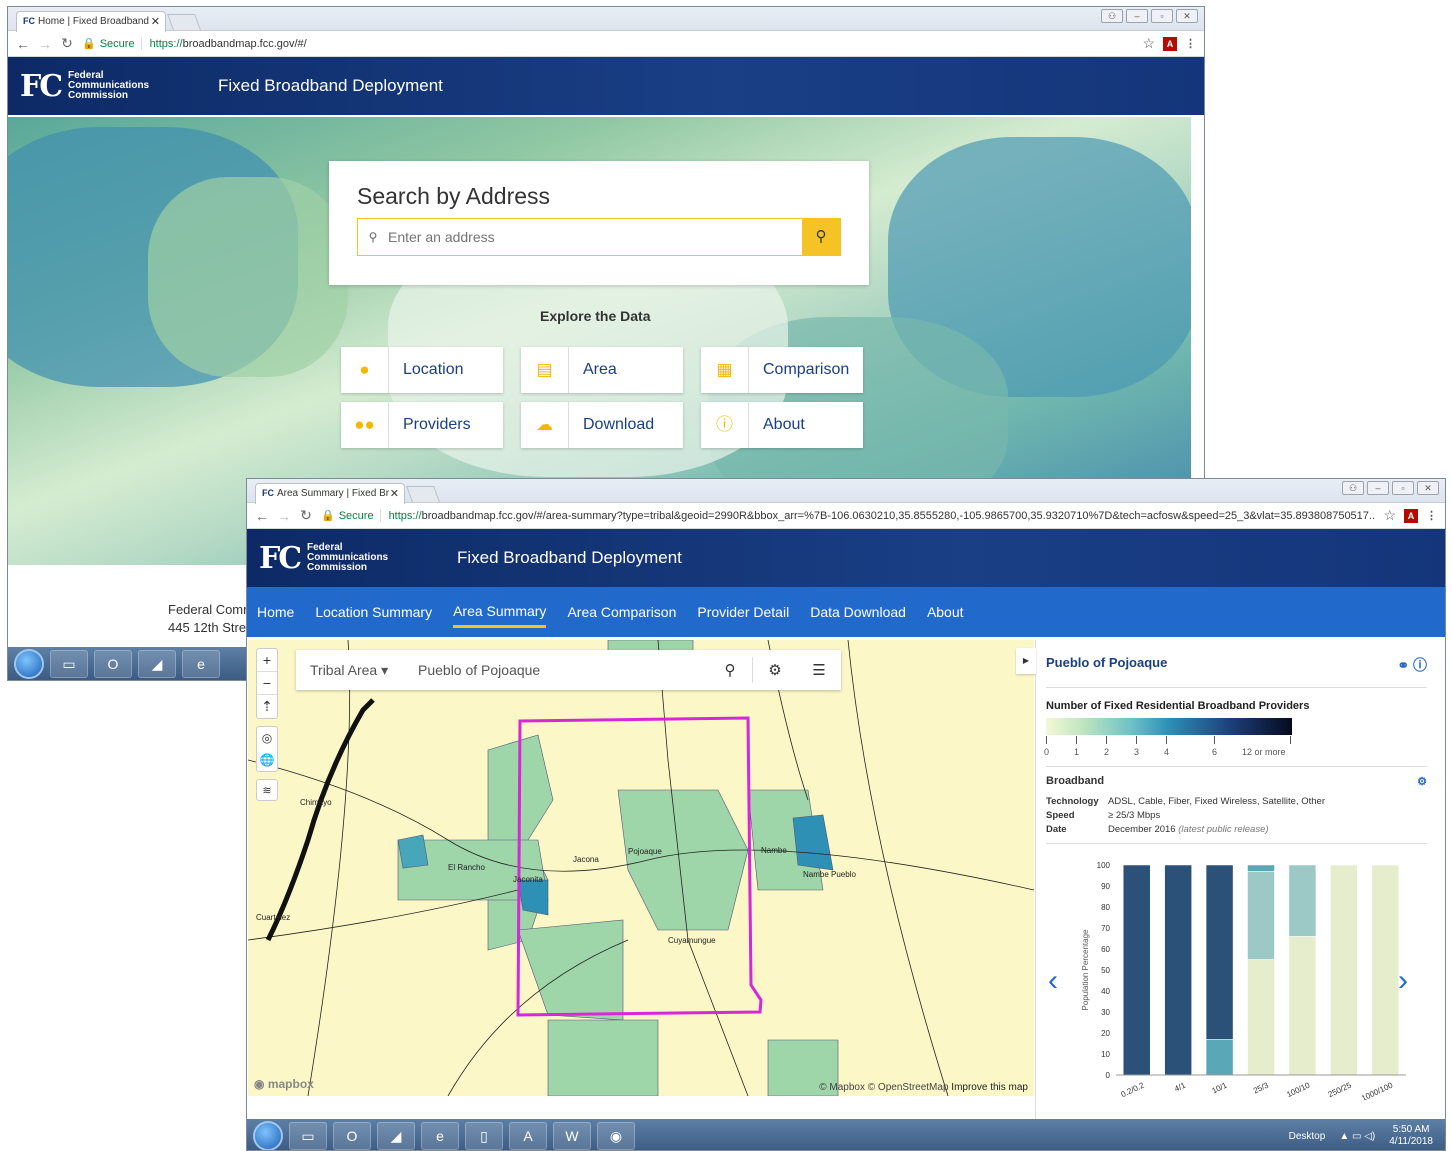 The width and height of the screenshot is (1452, 1151). Describe the element at coordinates (602, 425) in the screenshot. I see `download-button: ☁ Download` at that location.